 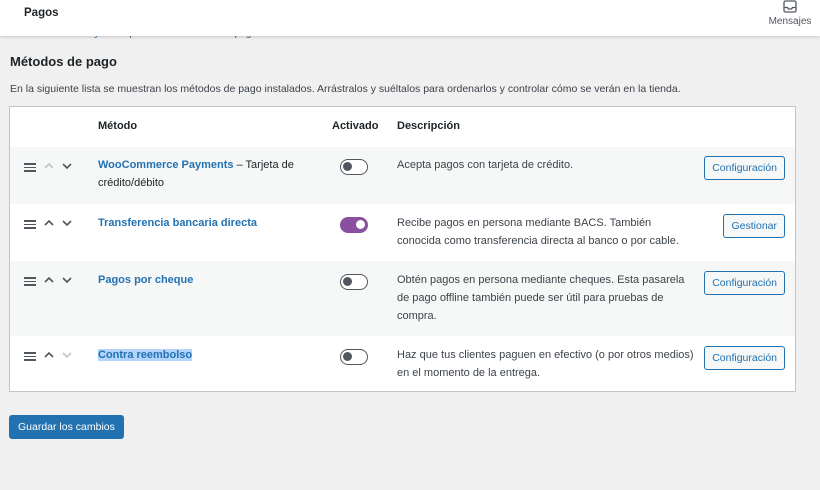 What do you see at coordinates (428, 126) in the screenshot?
I see `column-header-description: Descripción` at bounding box center [428, 126].